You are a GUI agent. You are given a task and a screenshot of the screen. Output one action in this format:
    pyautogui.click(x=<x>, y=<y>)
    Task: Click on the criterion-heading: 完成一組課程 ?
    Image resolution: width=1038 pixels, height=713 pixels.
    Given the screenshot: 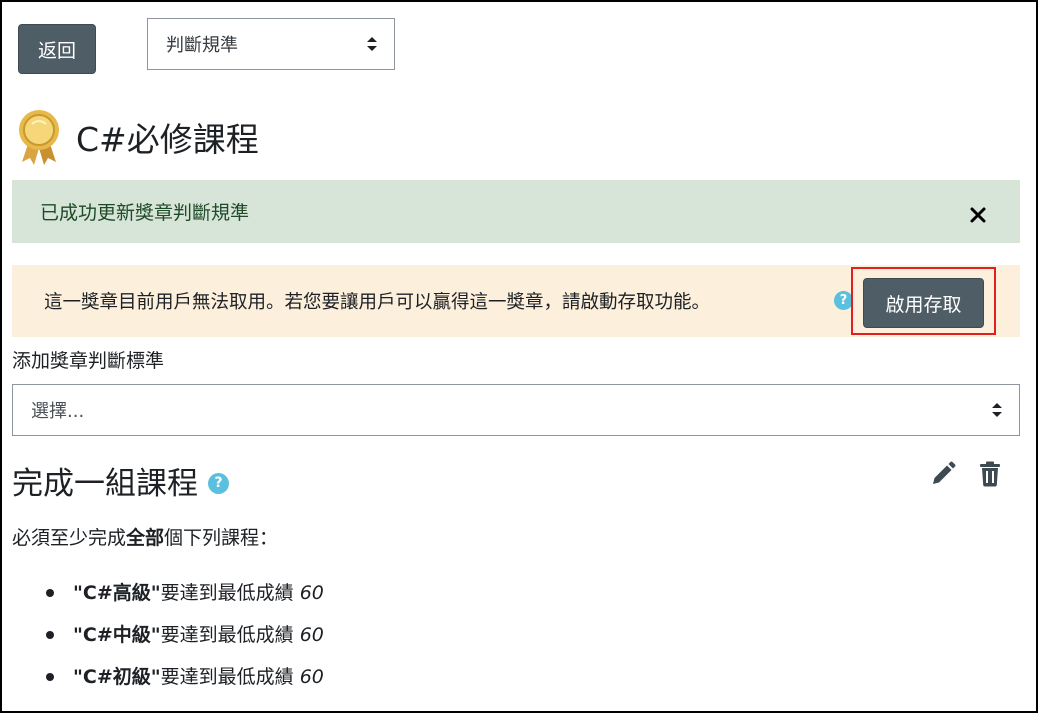 What is the action you would take?
    pyautogui.click(x=120, y=480)
    